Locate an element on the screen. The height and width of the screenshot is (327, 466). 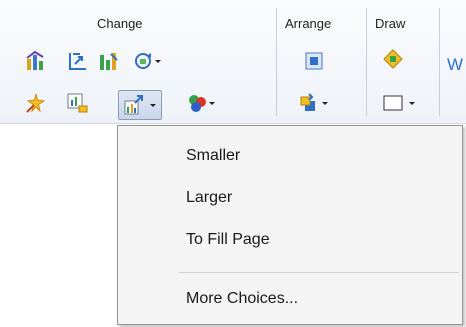
rectangle-dropdown-icon is located at coordinates (393, 103).